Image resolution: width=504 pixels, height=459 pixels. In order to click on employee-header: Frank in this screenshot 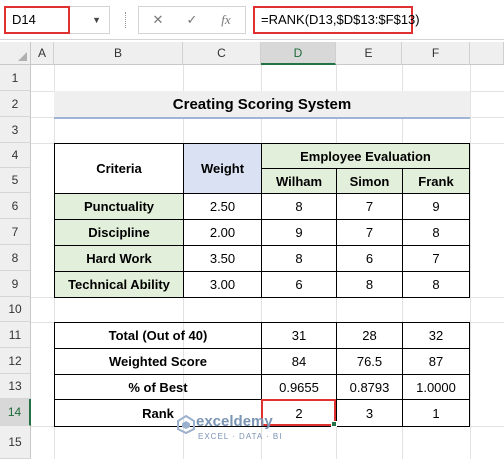, I will do `click(436, 181)`.